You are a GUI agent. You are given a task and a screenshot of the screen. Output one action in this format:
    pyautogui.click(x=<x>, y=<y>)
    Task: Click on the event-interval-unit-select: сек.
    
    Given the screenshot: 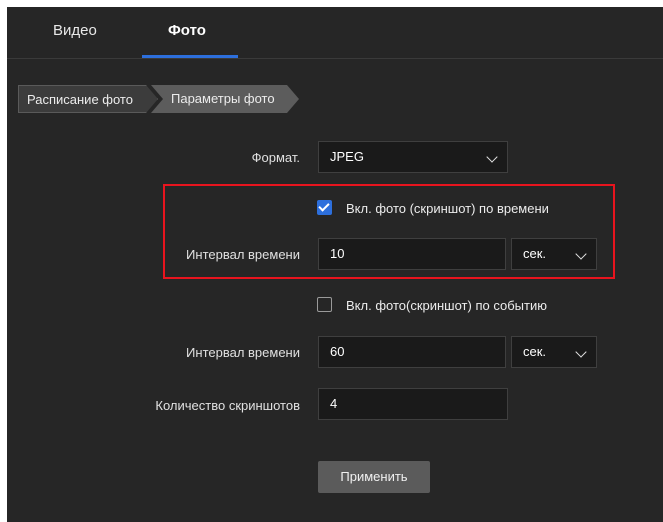 What is the action you would take?
    pyautogui.click(x=554, y=352)
    